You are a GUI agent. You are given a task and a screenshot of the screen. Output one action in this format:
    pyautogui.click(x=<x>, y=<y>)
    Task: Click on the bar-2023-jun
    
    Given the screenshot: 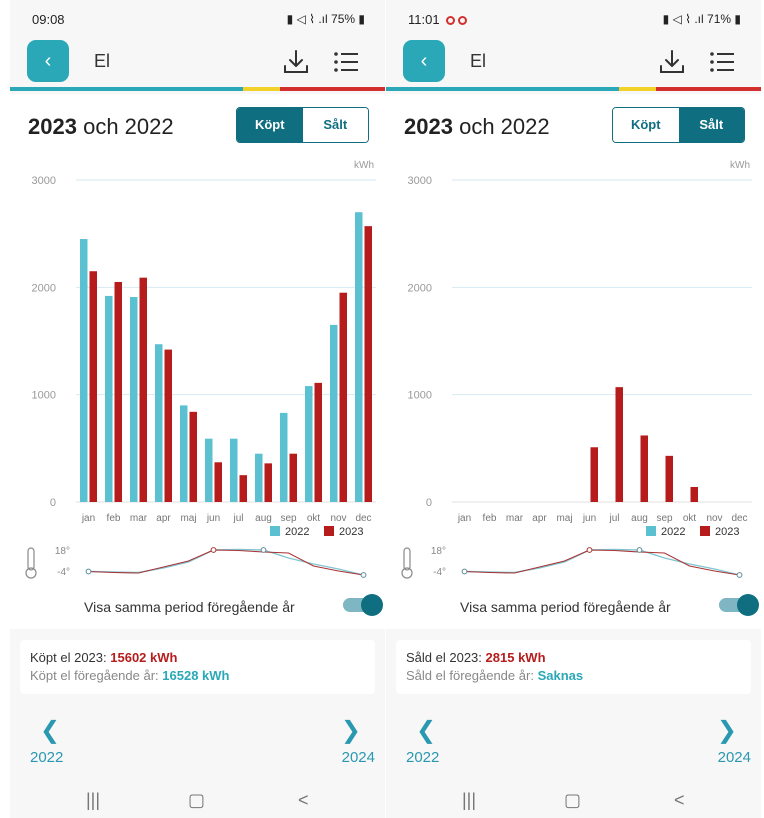 What is the action you would take?
    pyautogui.click(x=594, y=474)
    